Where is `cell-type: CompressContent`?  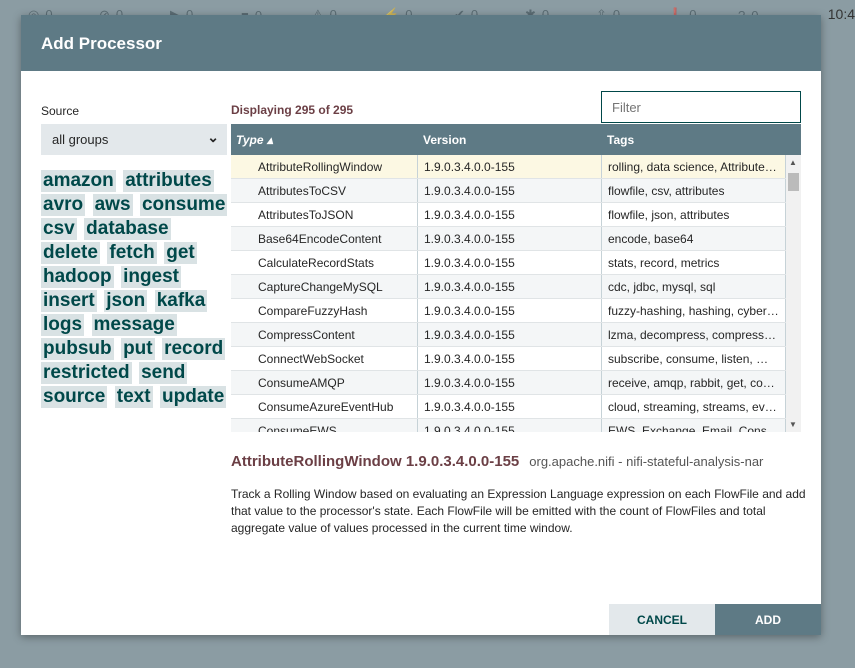 cell-type: CompressContent is located at coordinates (324, 334).